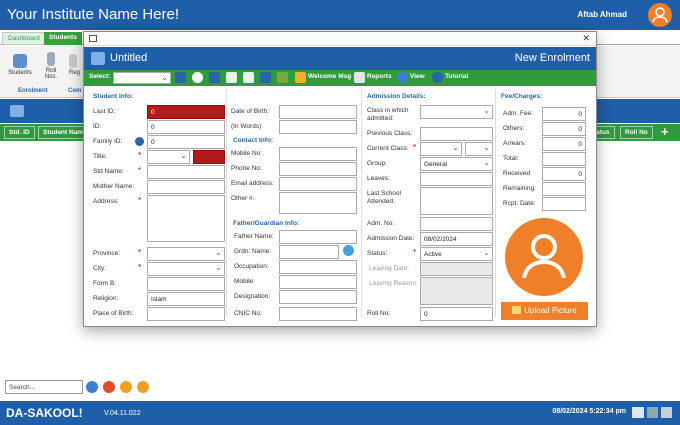 The width and height of the screenshot is (680, 425). I want to click on others-field: 0, so click(564, 129).